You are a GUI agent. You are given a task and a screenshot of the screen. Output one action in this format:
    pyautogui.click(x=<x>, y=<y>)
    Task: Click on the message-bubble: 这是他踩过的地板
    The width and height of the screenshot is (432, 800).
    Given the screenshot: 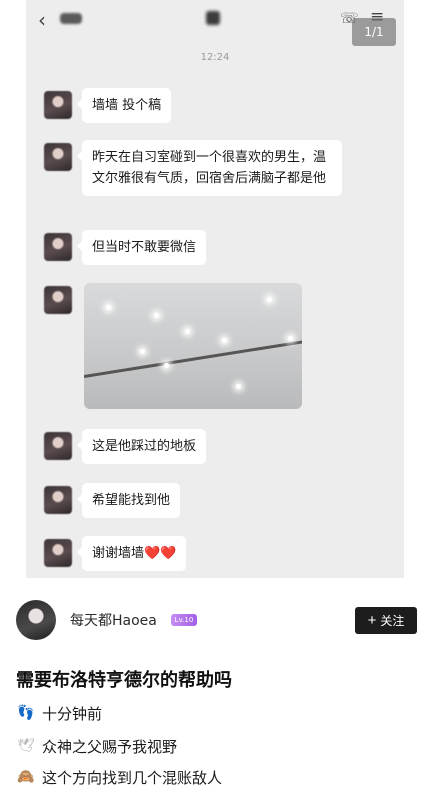 What is the action you would take?
    pyautogui.click(x=141, y=446)
    